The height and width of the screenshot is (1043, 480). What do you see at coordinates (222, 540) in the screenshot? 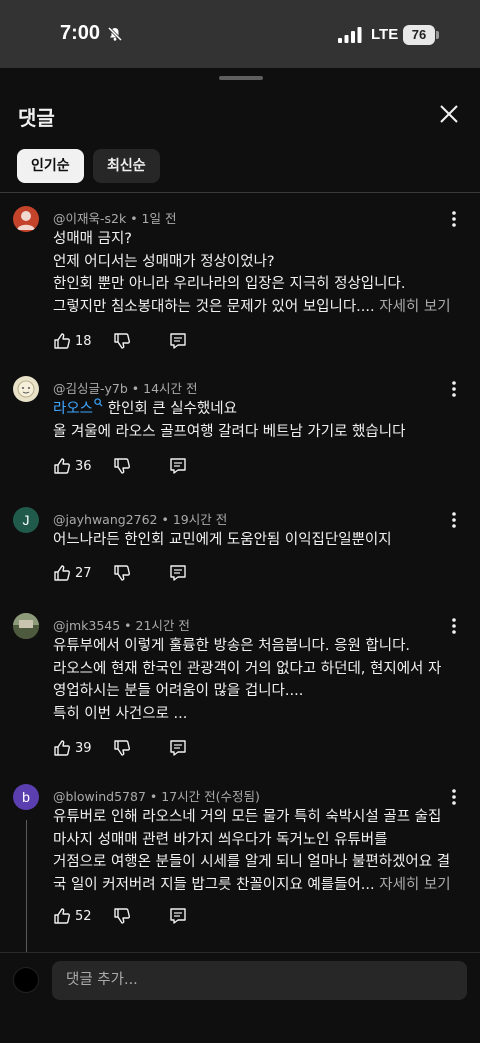
I see `comment-line: 어느나라든 한인회 교민에게 도움안됨 이익집단일뿐이지` at bounding box center [222, 540].